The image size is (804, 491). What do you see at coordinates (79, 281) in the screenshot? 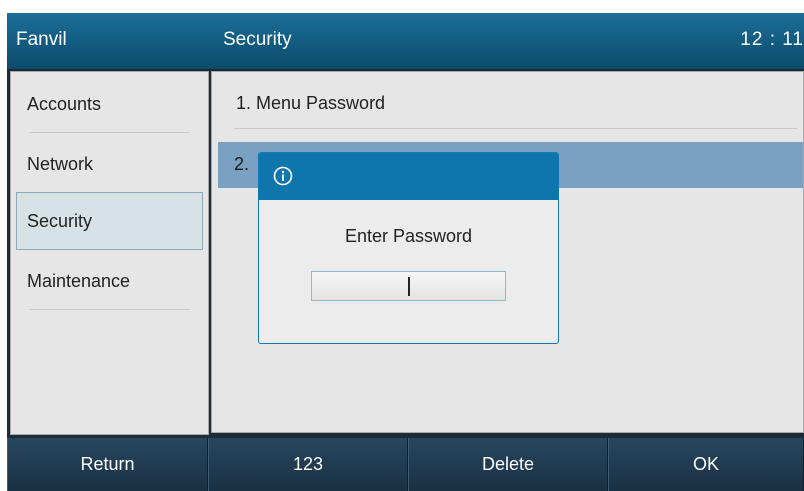
I see `sidebar-item-label: Maintenance` at bounding box center [79, 281].